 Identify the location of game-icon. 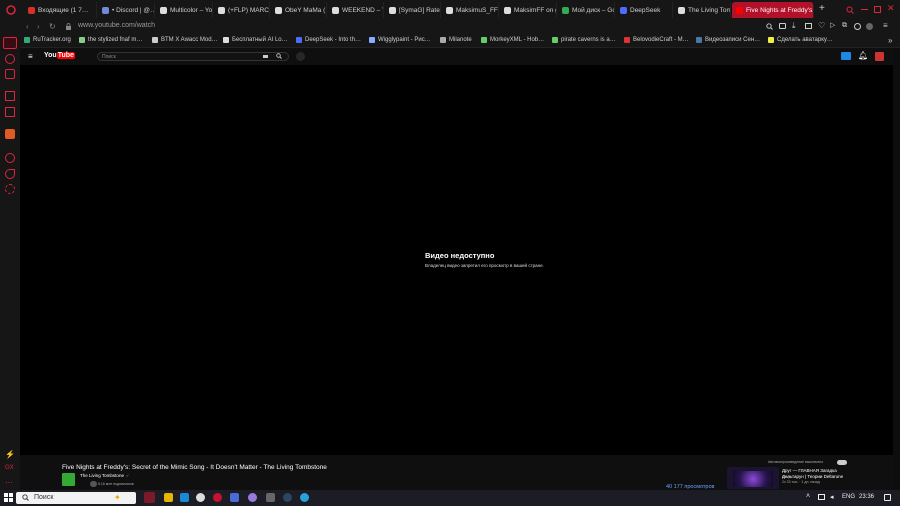
(270, 497).